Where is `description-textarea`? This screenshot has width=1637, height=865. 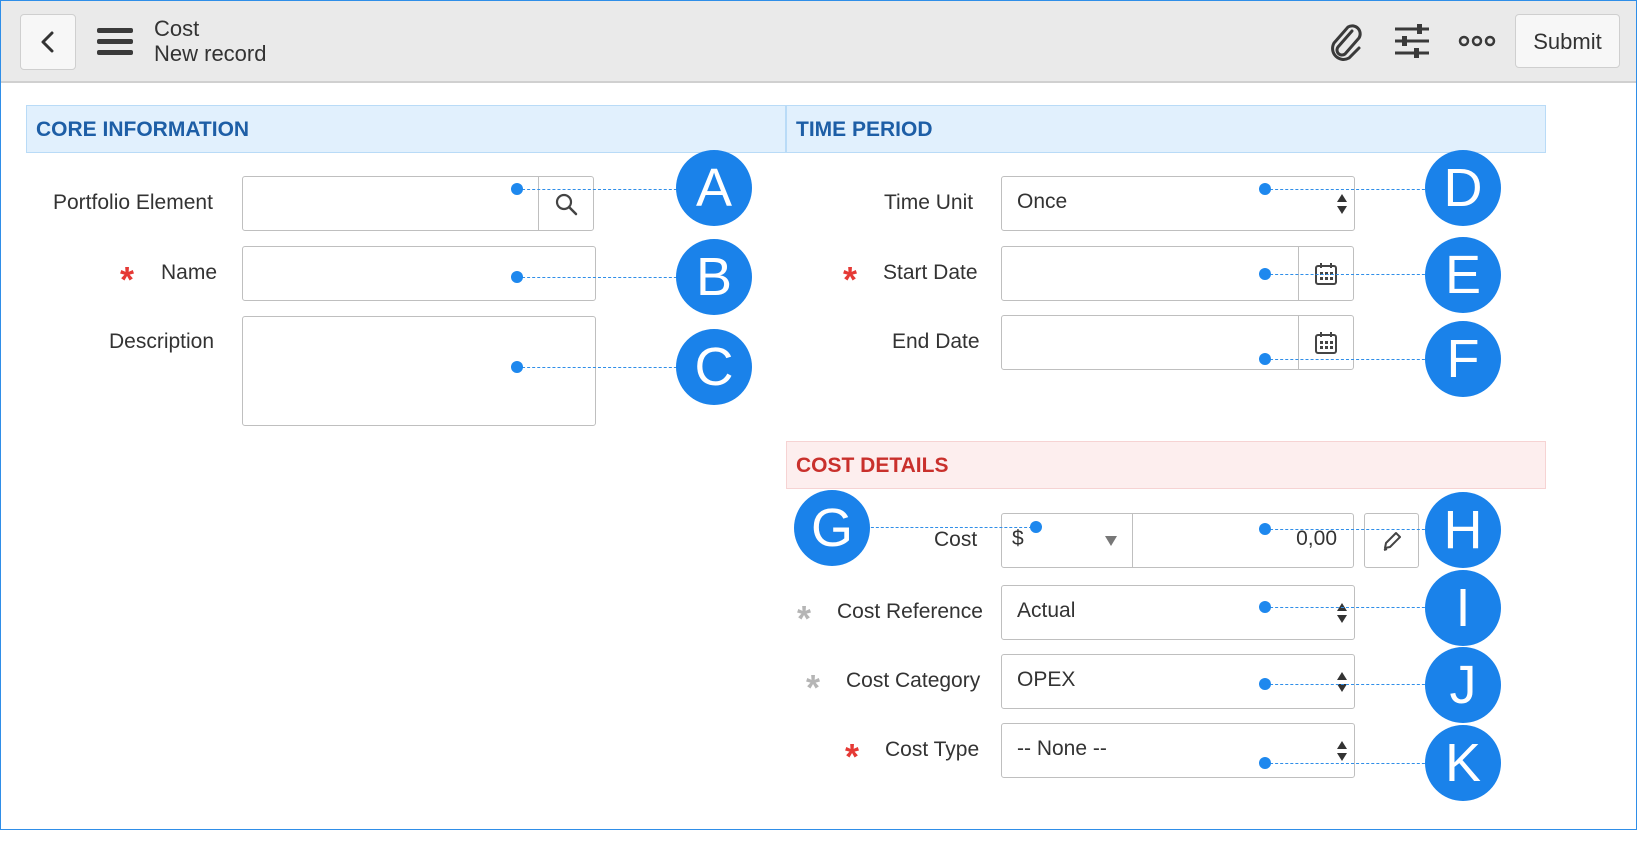
description-textarea is located at coordinates (419, 371).